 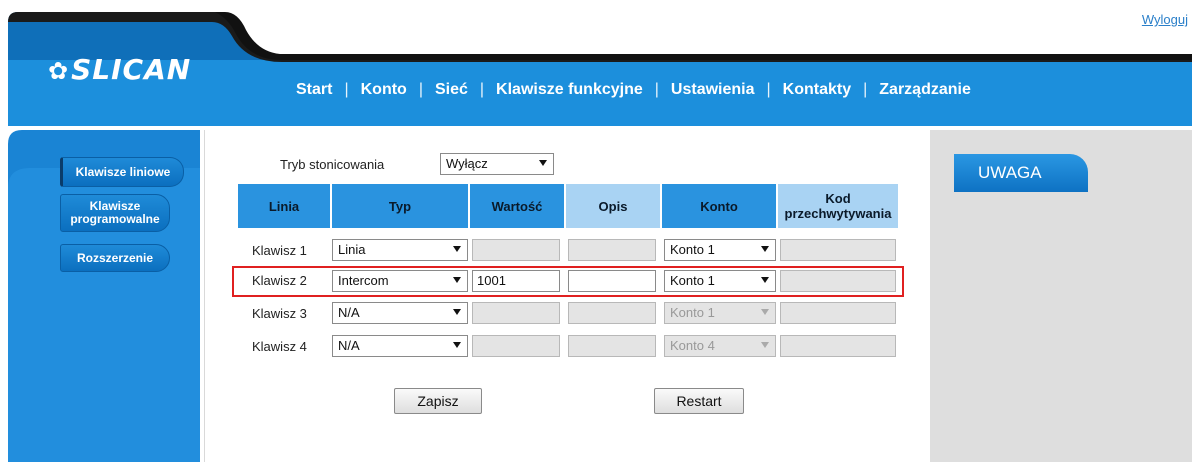 I want to click on sidebar-item-klawisze-programowalne: Klawisze programowalne, so click(x=115, y=213).